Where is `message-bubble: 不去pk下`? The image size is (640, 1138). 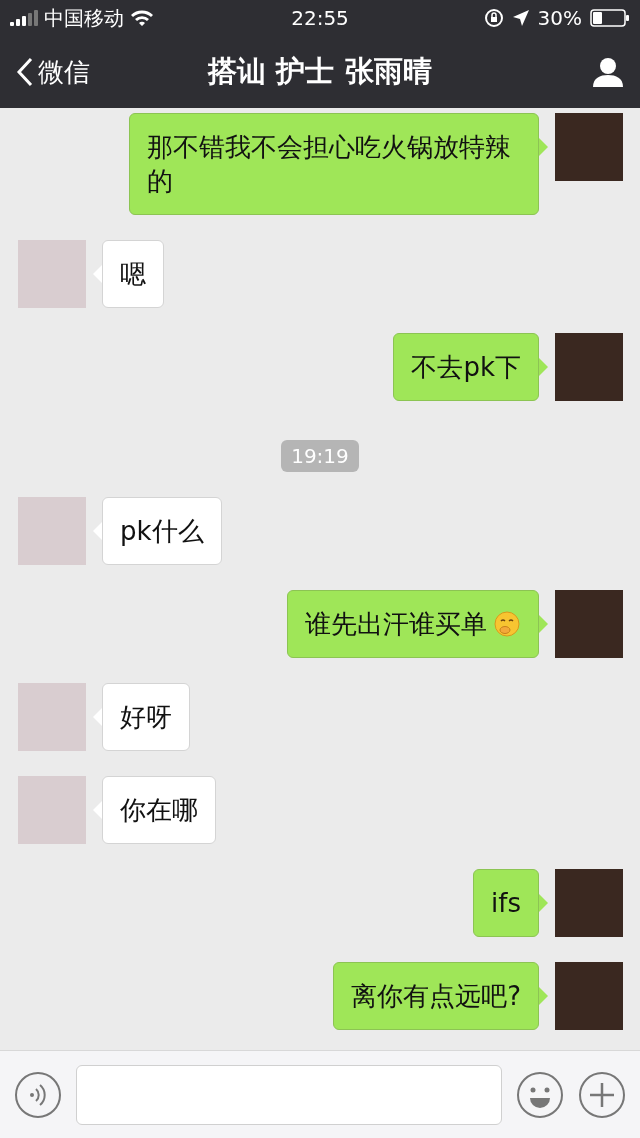
message-bubble: 不去pk下 is located at coordinates (466, 367).